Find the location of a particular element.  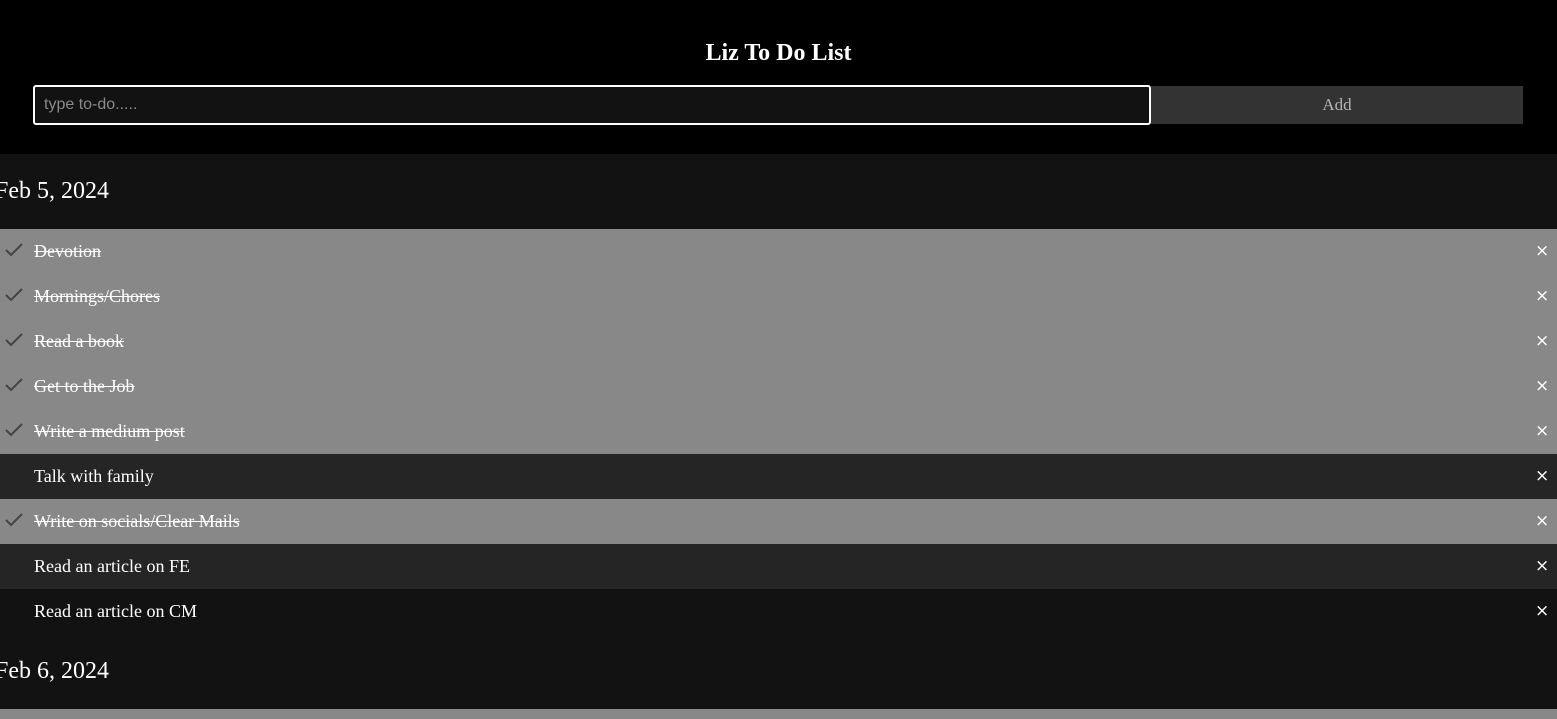

todo-item: Read an article on CM × is located at coordinates (778, 611).